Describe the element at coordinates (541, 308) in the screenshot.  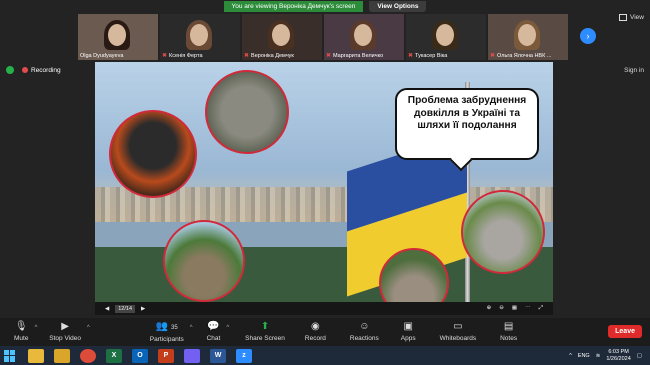
I see `fullscreen-icon: ⤢` at that location.